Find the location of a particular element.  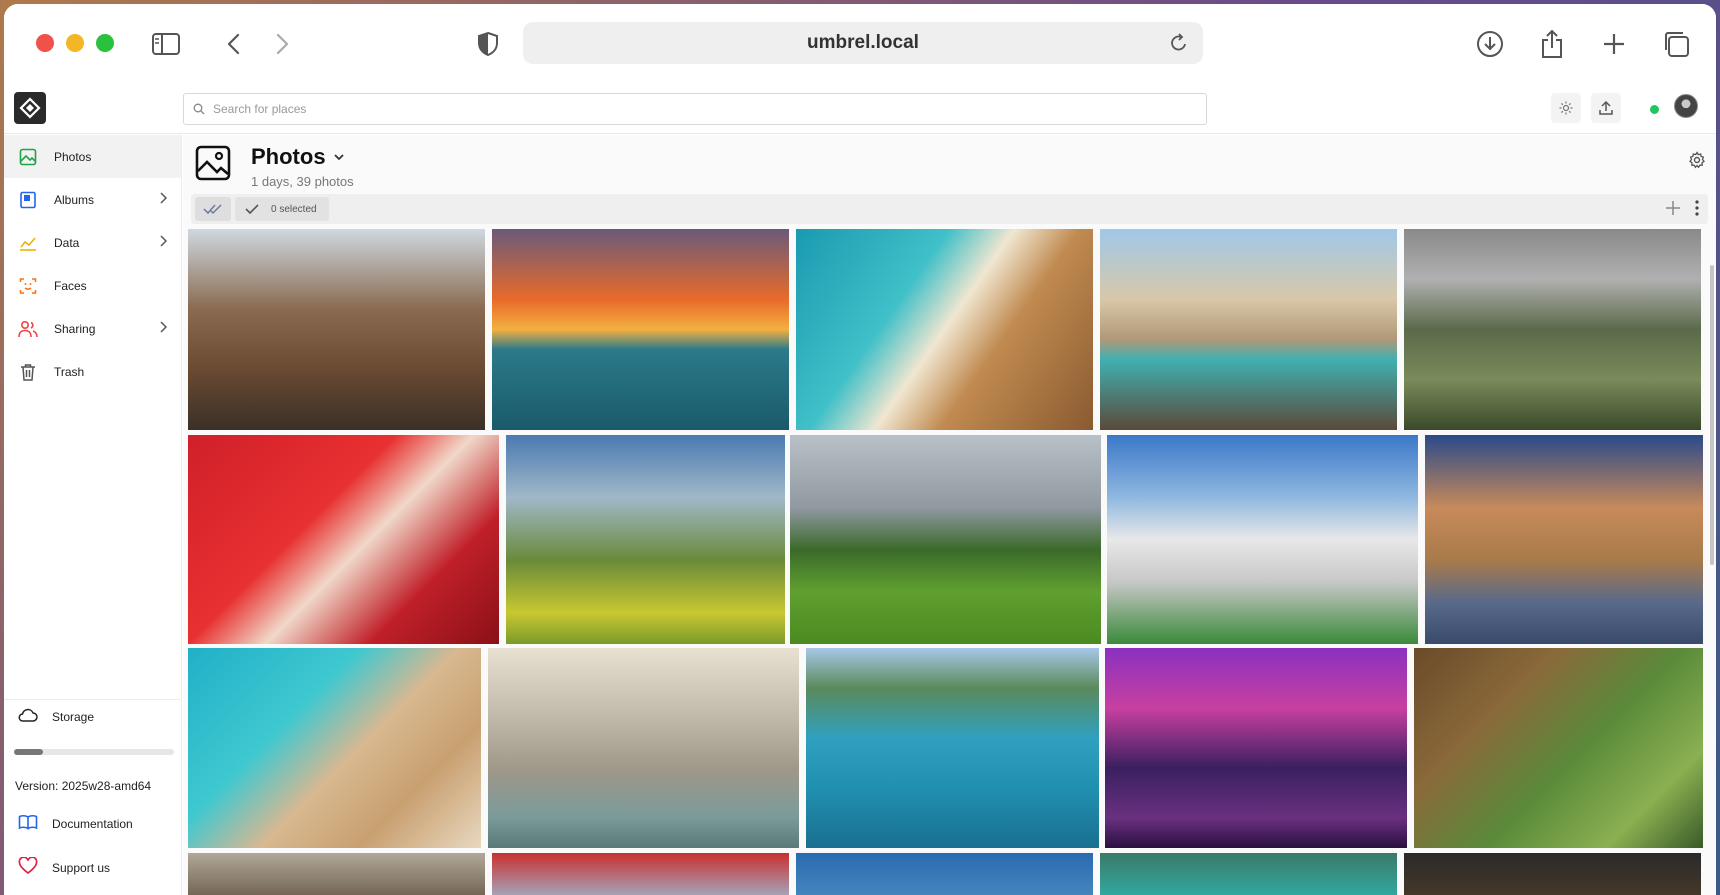

address-bar: umbrel.local is located at coordinates (863, 43).